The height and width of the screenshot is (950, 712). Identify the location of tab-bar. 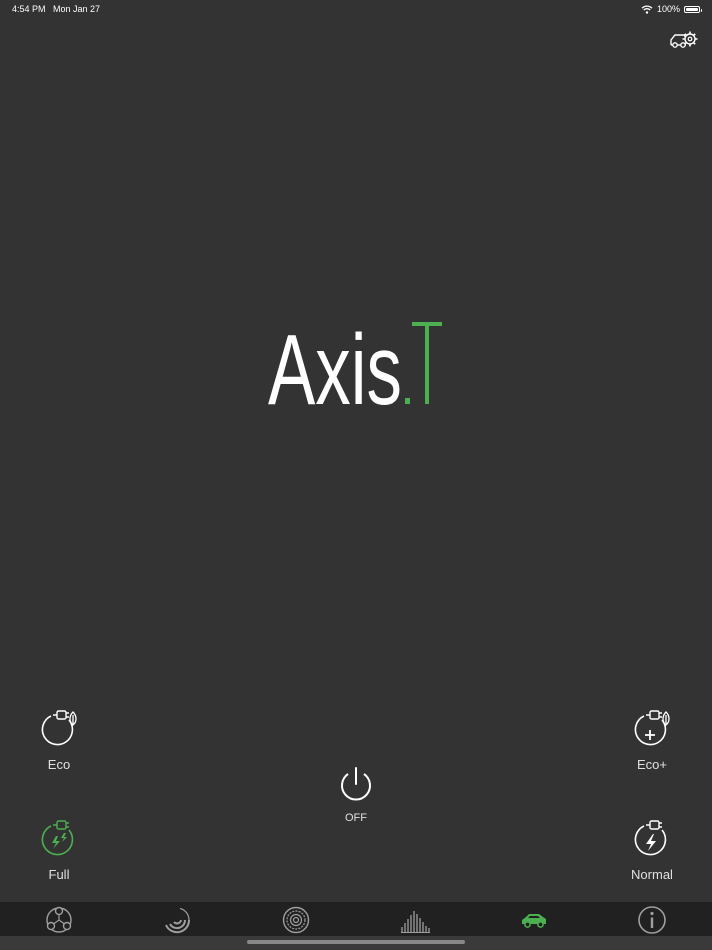
(356, 919).